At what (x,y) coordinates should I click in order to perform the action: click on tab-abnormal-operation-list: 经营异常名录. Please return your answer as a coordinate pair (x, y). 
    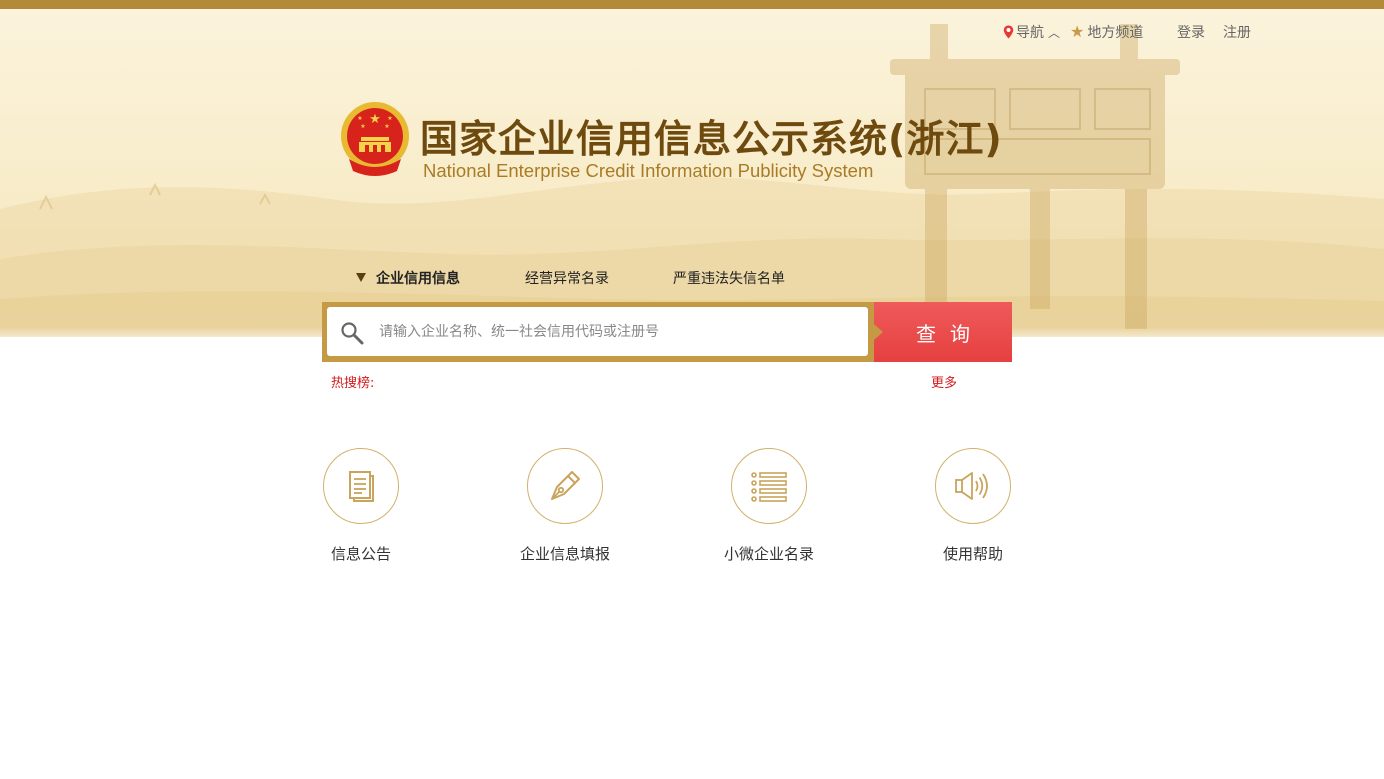
    Looking at the image, I should click on (567, 278).